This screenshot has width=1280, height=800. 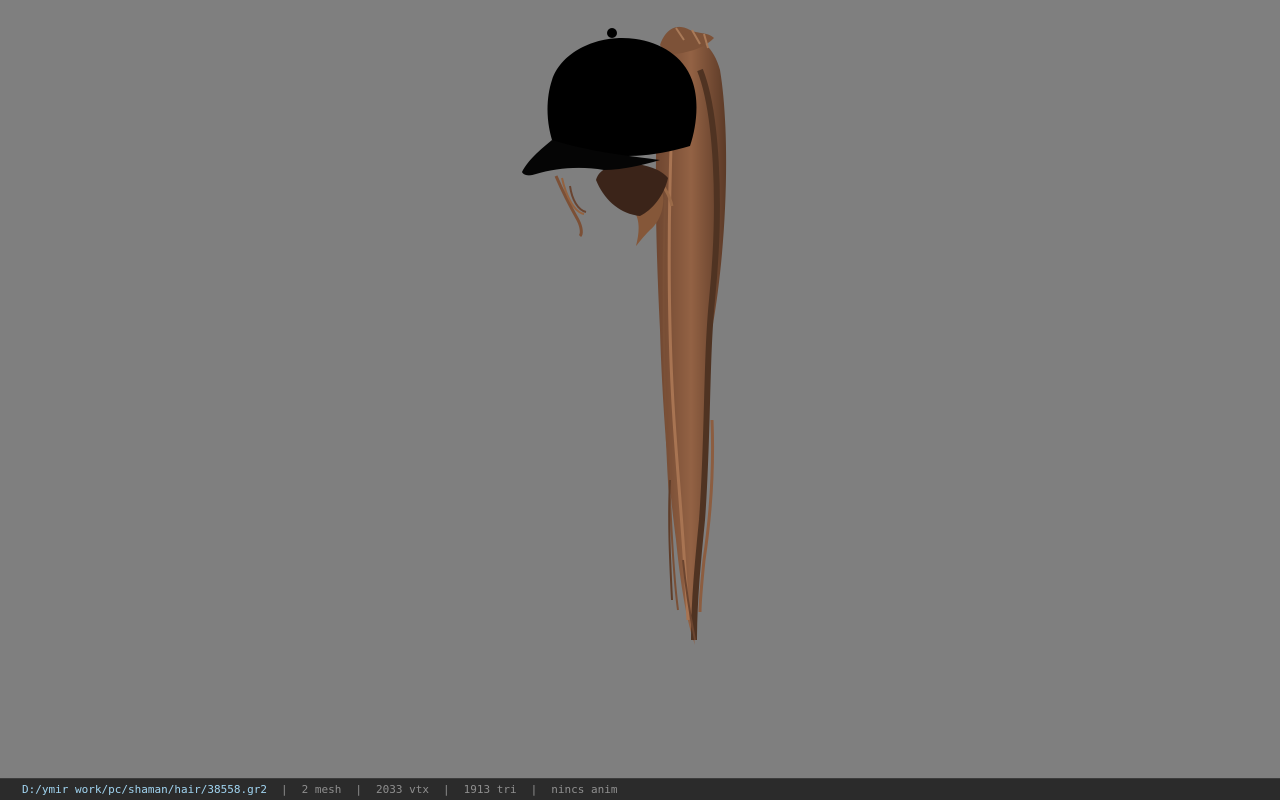 I want to click on side-hair-strands, so click(x=614, y=204).